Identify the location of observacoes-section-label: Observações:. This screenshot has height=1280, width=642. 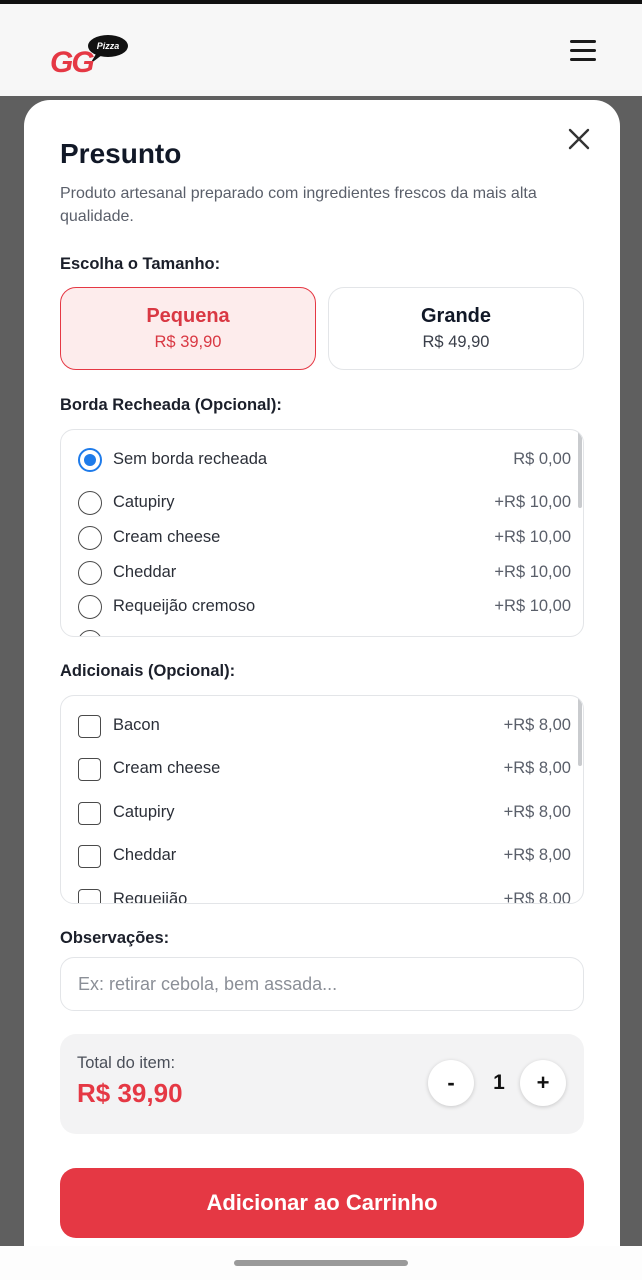
(115, 938).